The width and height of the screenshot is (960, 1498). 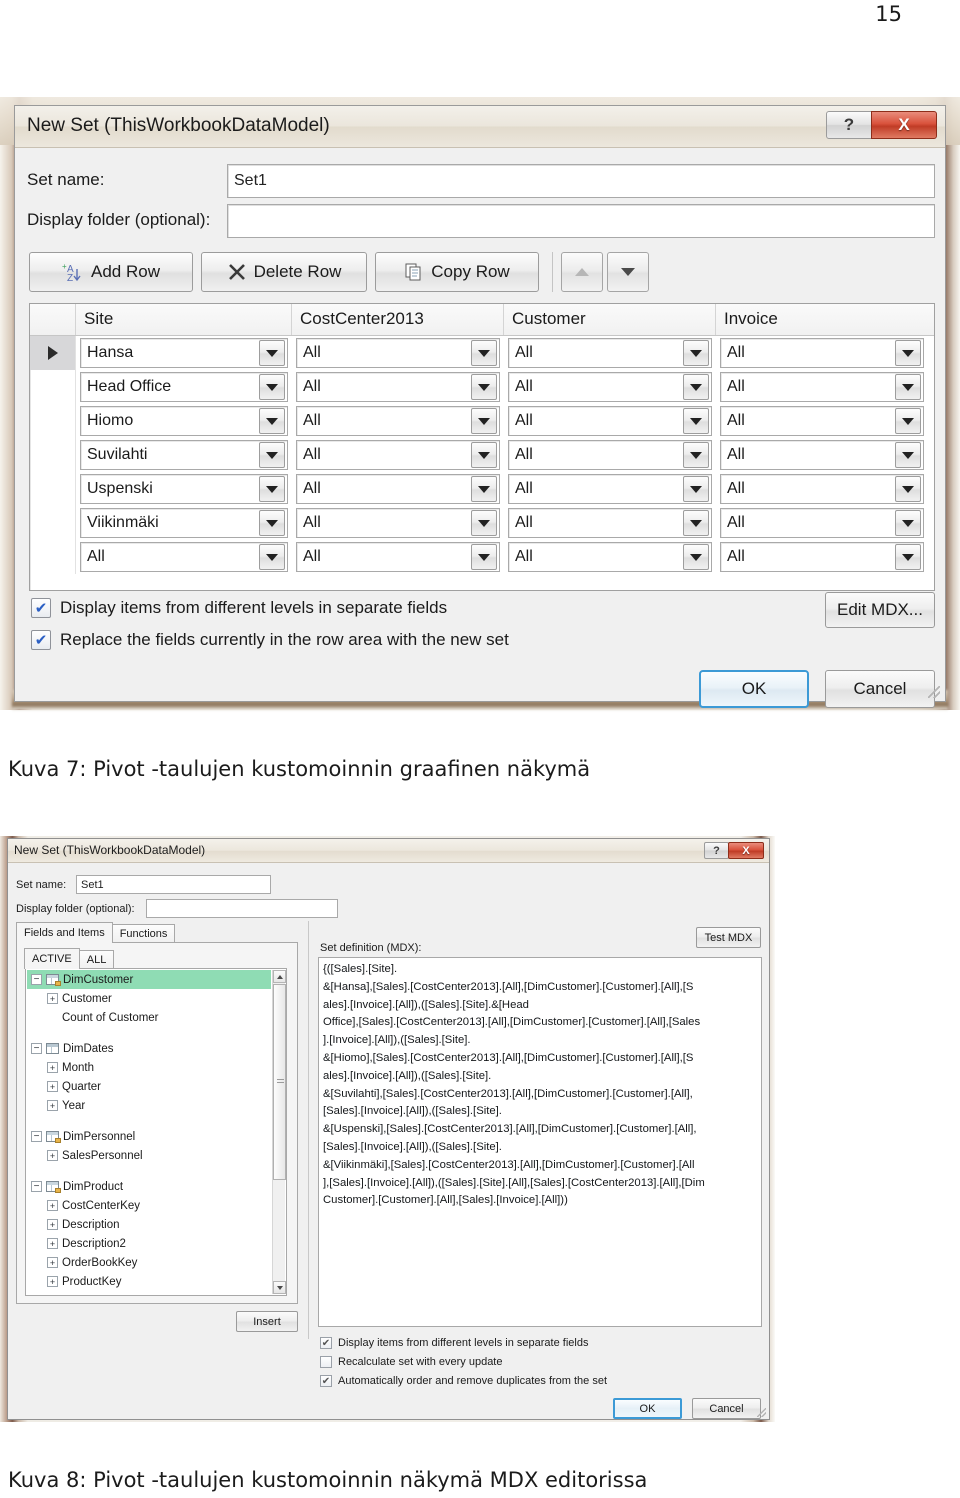 I want to click on column-header-site: Site, so click(x=184, y=319).